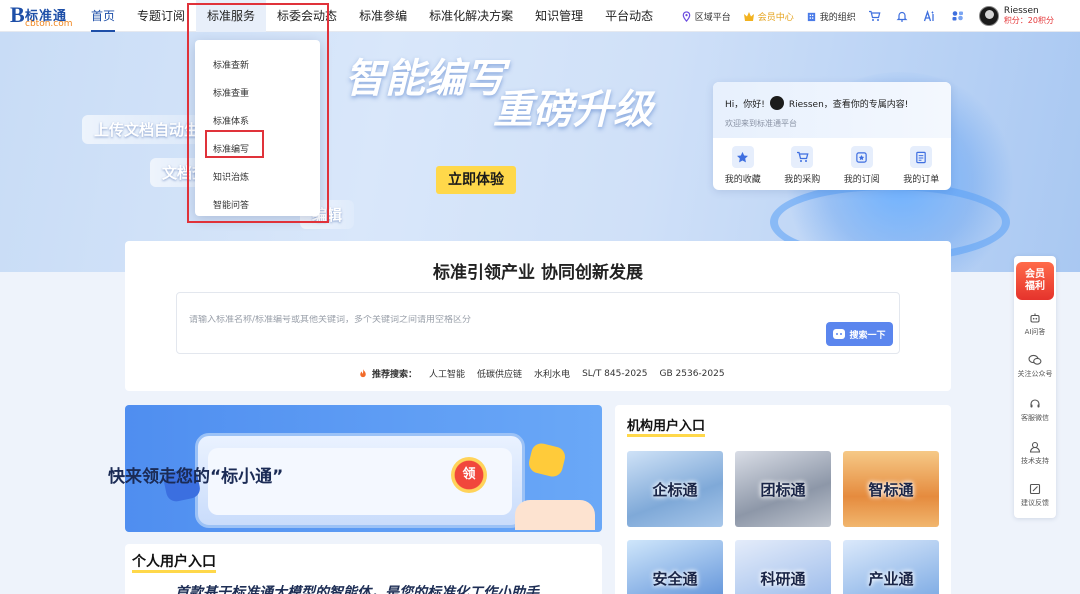 This screenshot has width=1080, height=594. Describe the element at coordinates (538, 273) in the screenshot. I see `search-panel-title: 标准引领产业 协同创新发展` at that location.